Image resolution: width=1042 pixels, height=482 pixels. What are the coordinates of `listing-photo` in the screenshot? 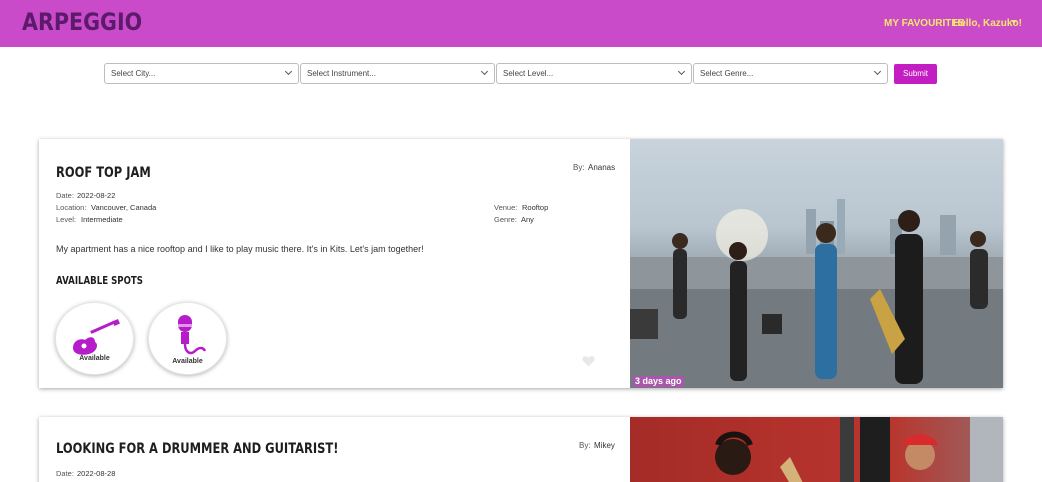 It's located at (816, 449).